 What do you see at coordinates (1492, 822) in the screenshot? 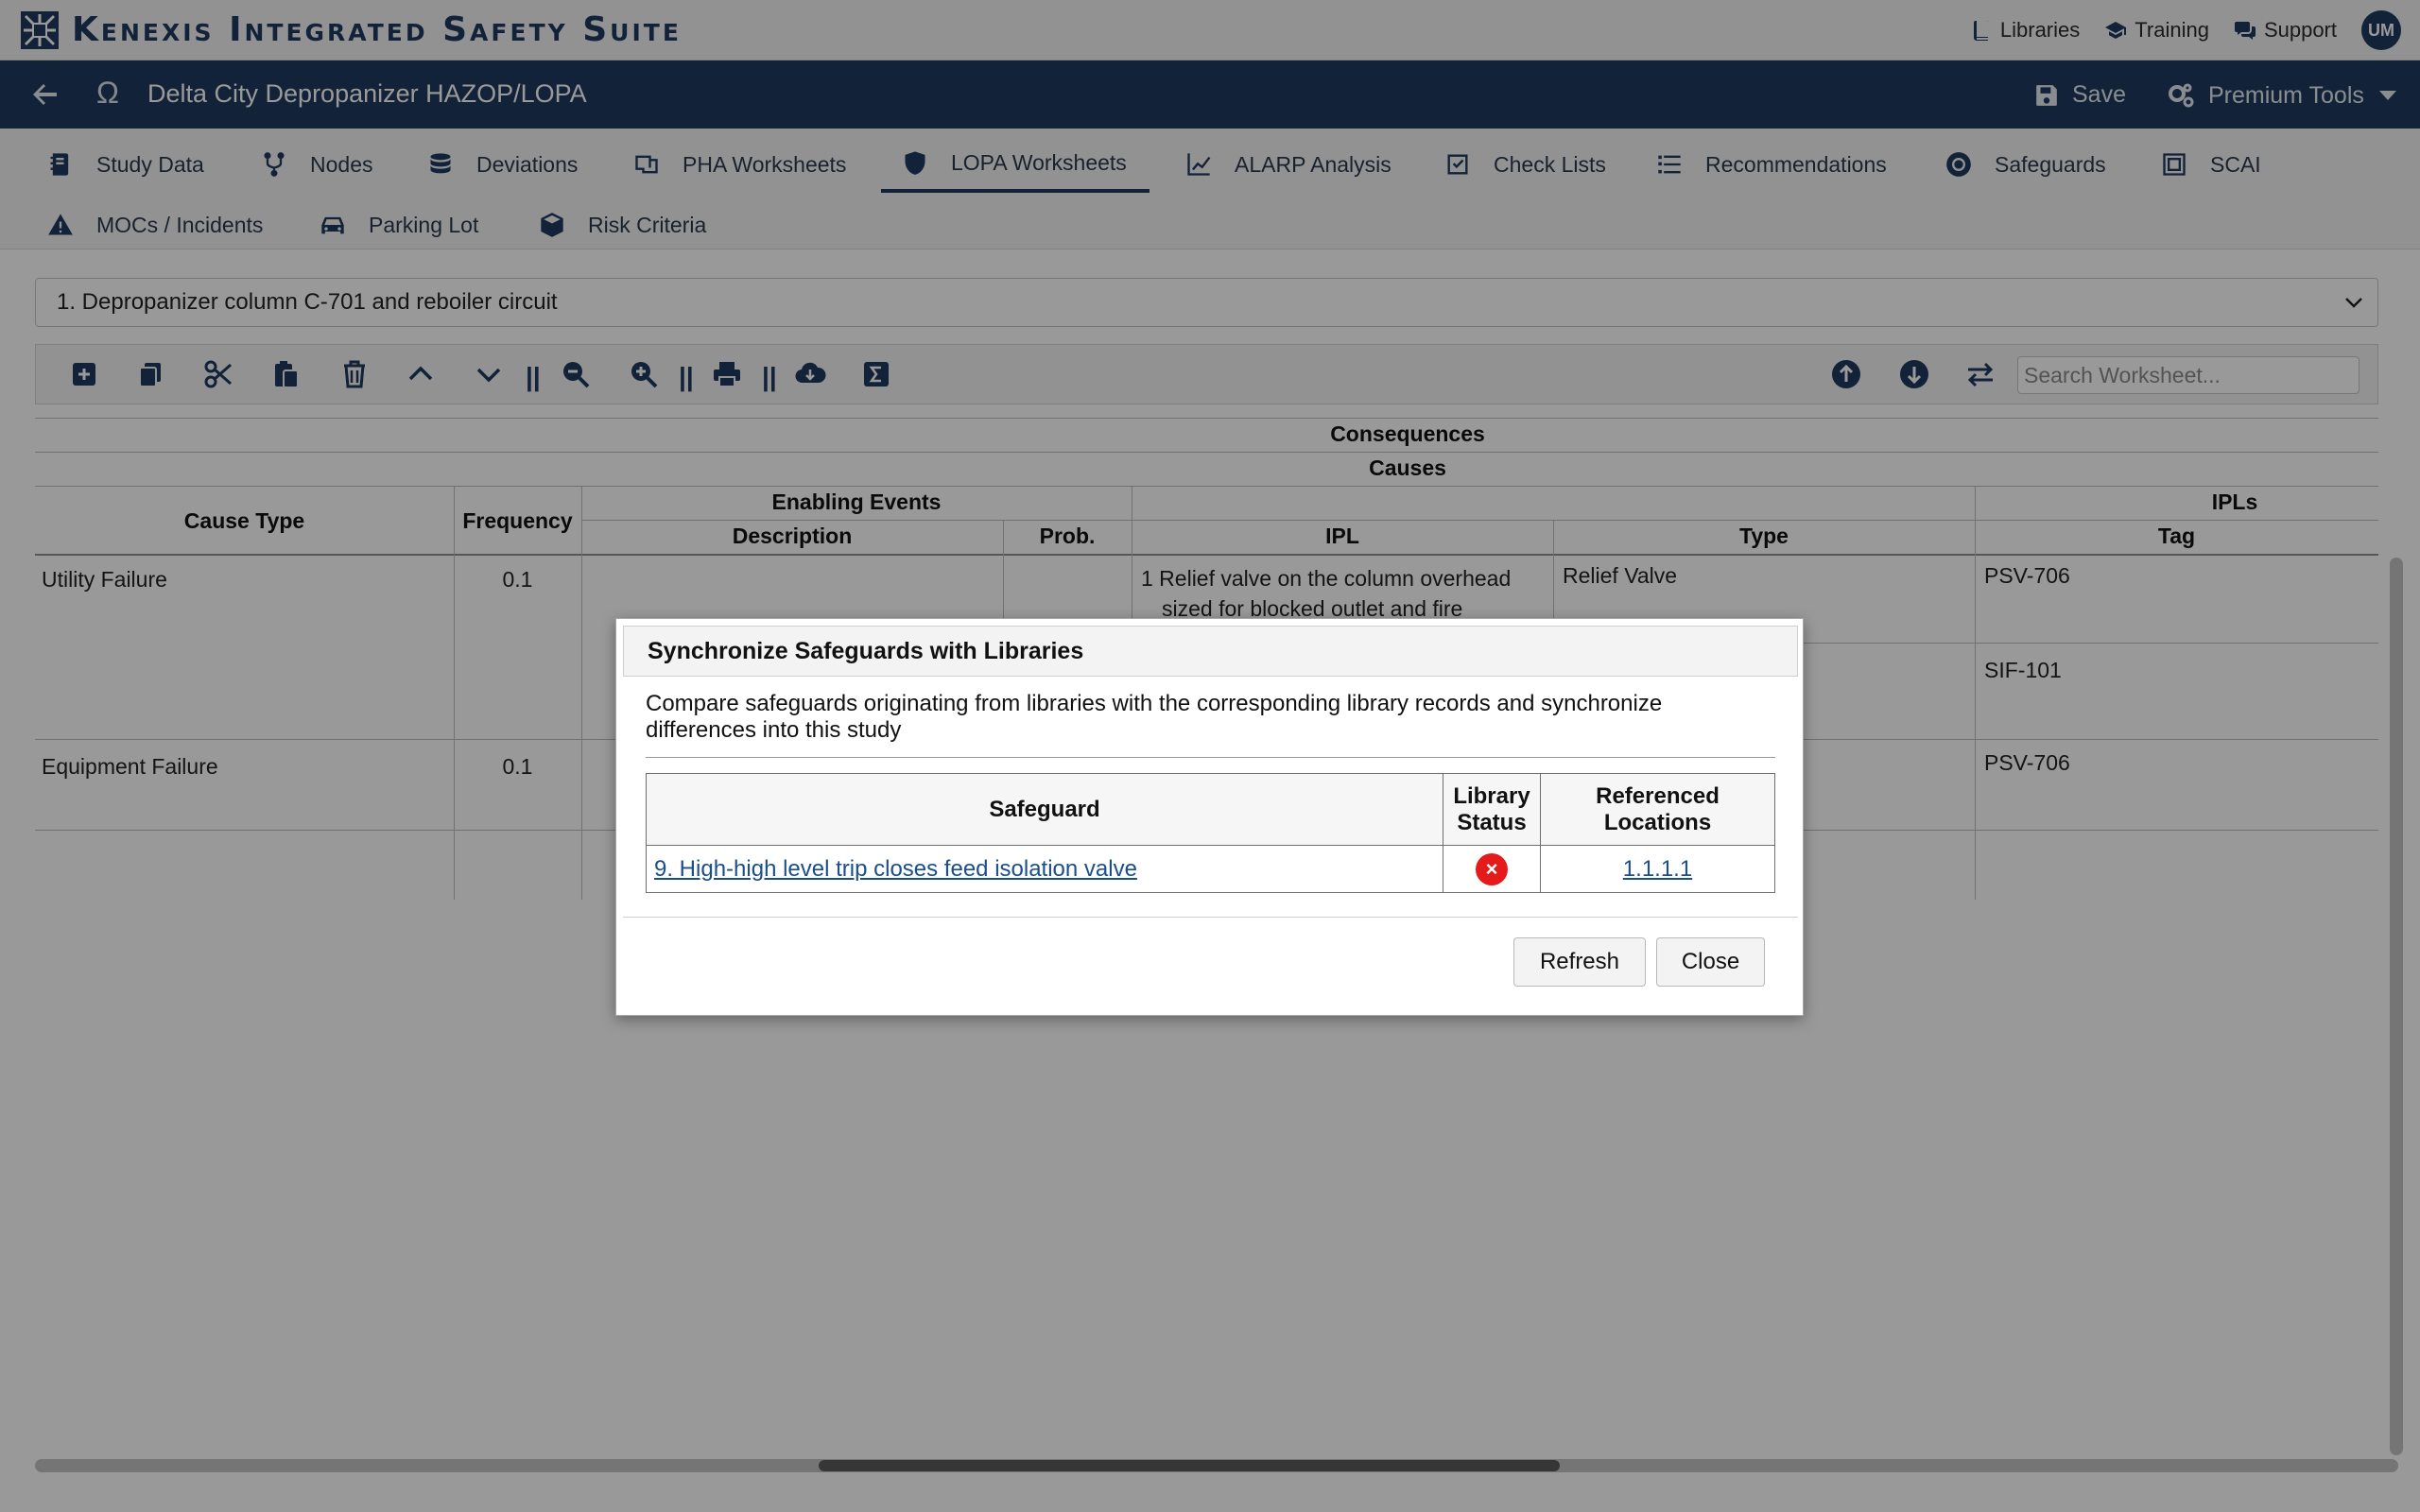
I see `library-status-header-line: Status` at bounding box center [1492, 822].